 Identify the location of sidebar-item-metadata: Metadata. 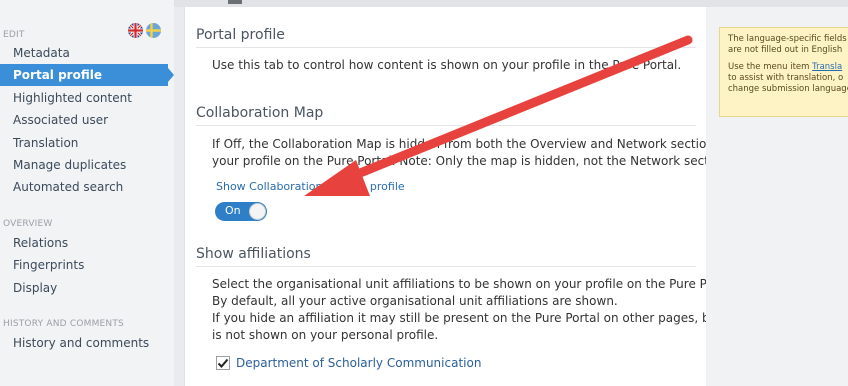
(87, 53).